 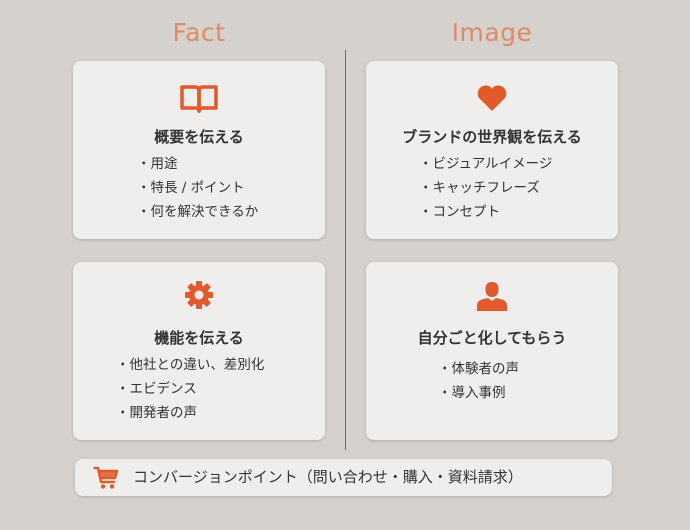 I want to click on list-item: エビデンス, so click(x=190, y=389).